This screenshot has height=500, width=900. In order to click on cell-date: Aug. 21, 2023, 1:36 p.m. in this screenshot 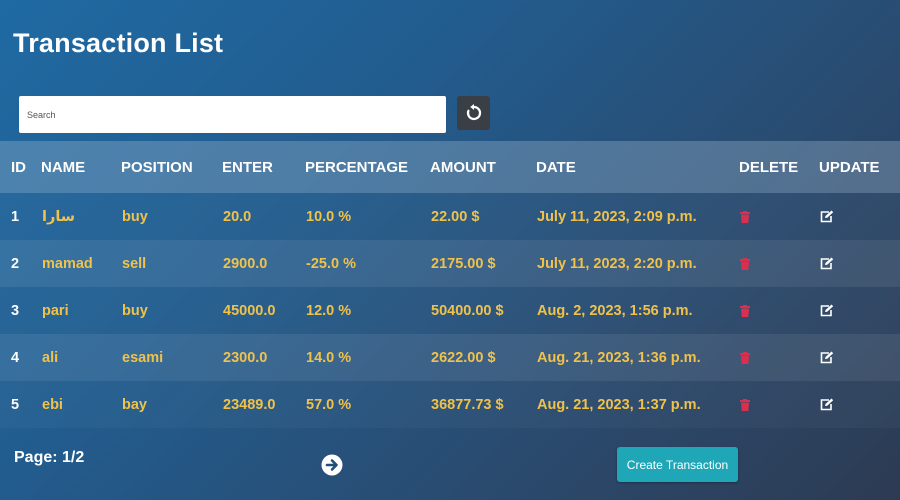, I will do `click(619, 357)`.